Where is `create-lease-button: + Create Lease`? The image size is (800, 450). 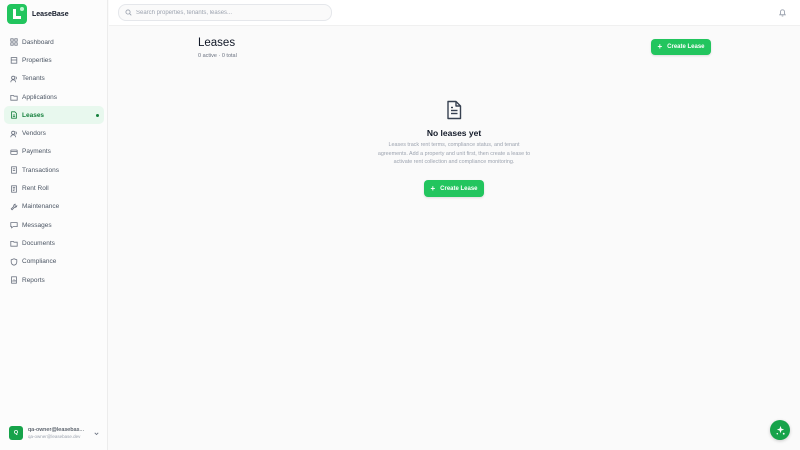 create-lease-button: + Create Lease is located at coordinates (681, 47).